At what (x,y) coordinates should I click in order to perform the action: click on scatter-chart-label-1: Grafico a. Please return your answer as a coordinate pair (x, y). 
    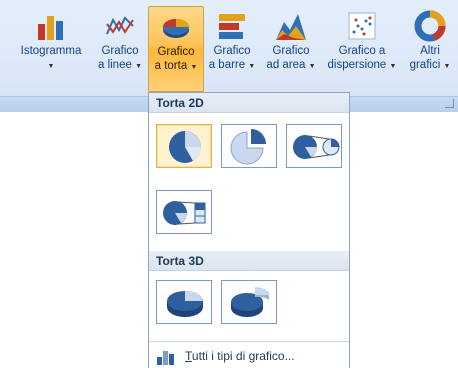
    Looking at the image, I should click on (362, 51).